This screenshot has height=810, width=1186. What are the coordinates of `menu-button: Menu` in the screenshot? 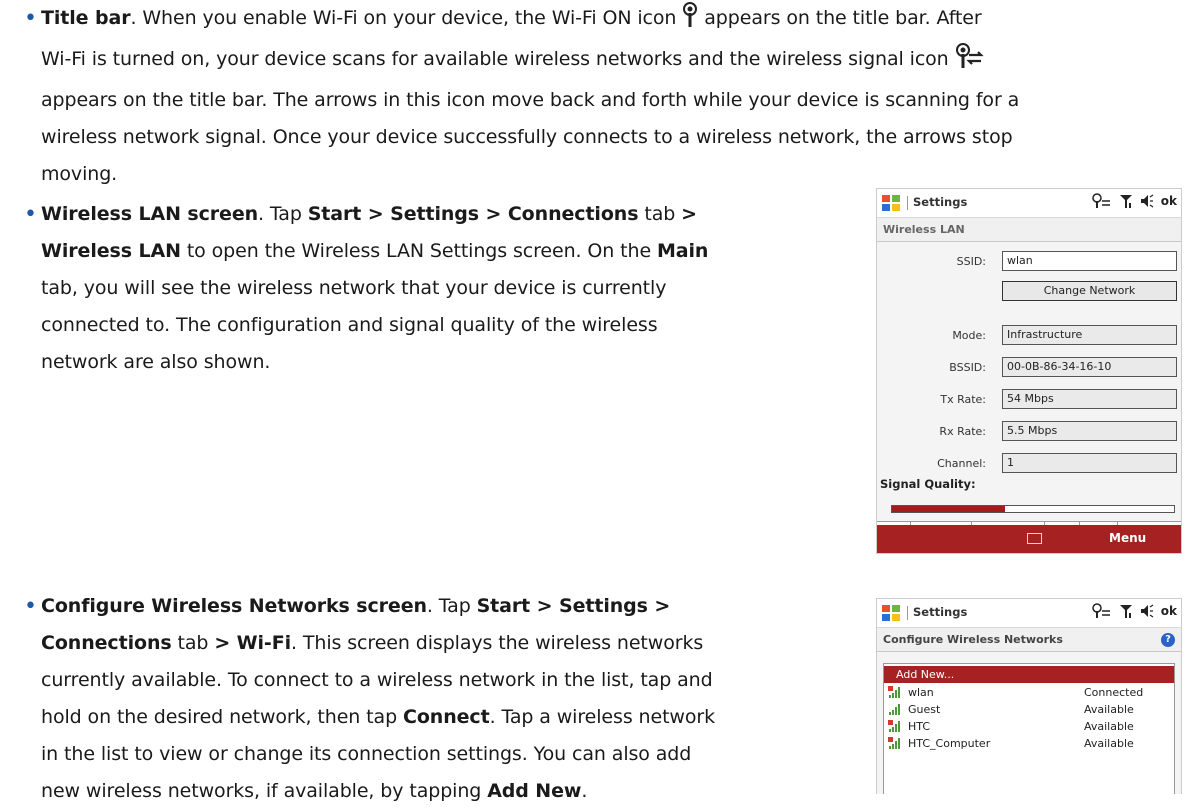 It's located at (1127, 538).